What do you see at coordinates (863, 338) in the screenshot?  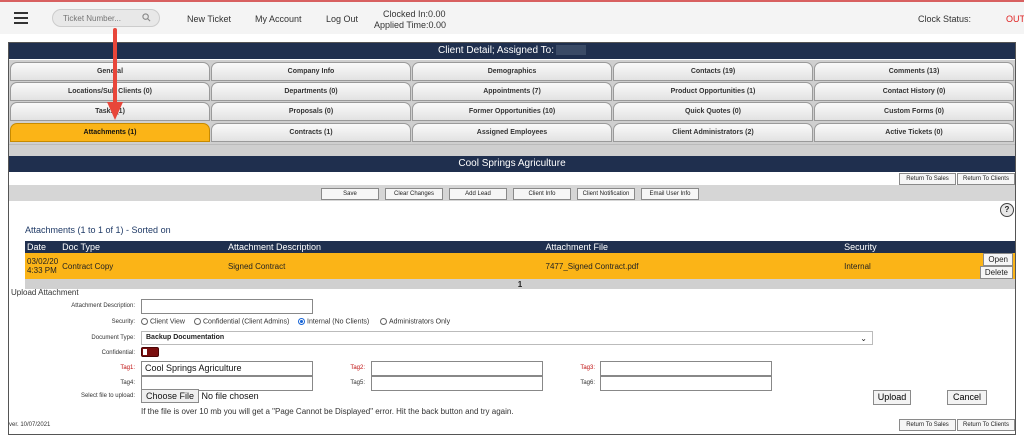 I see `chevron-down-icon: ⌄` at bounding box center [863, 338].